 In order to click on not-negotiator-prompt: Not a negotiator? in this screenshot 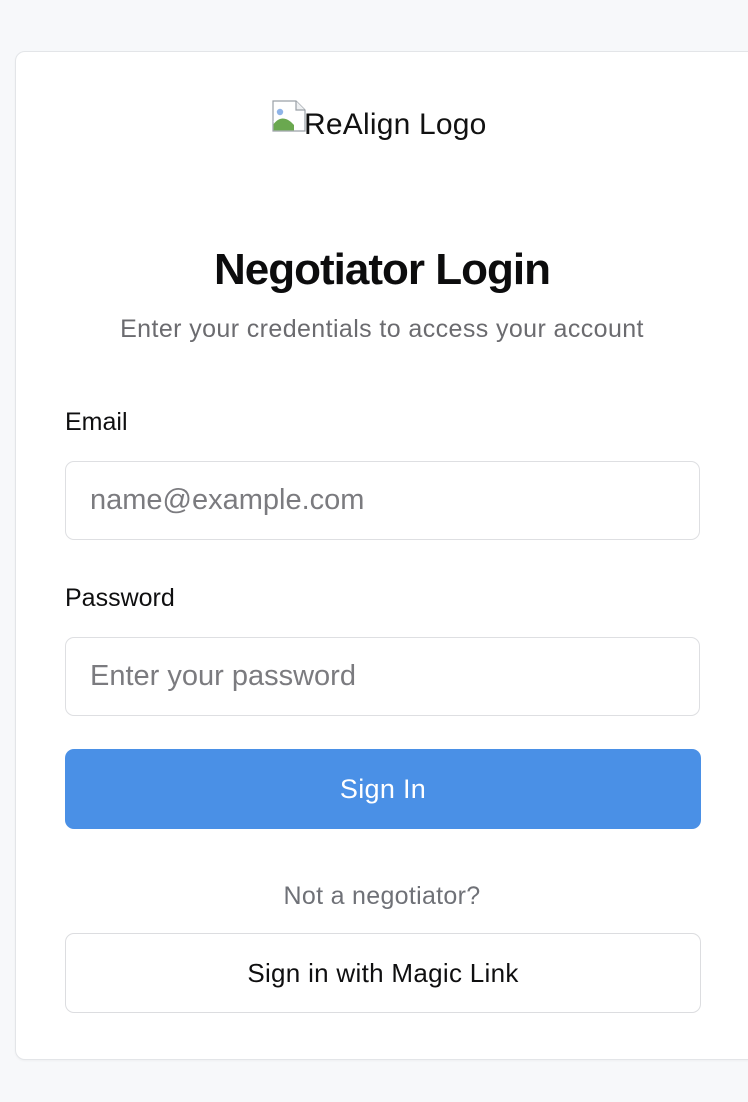, I will do `click(382, 896)`.